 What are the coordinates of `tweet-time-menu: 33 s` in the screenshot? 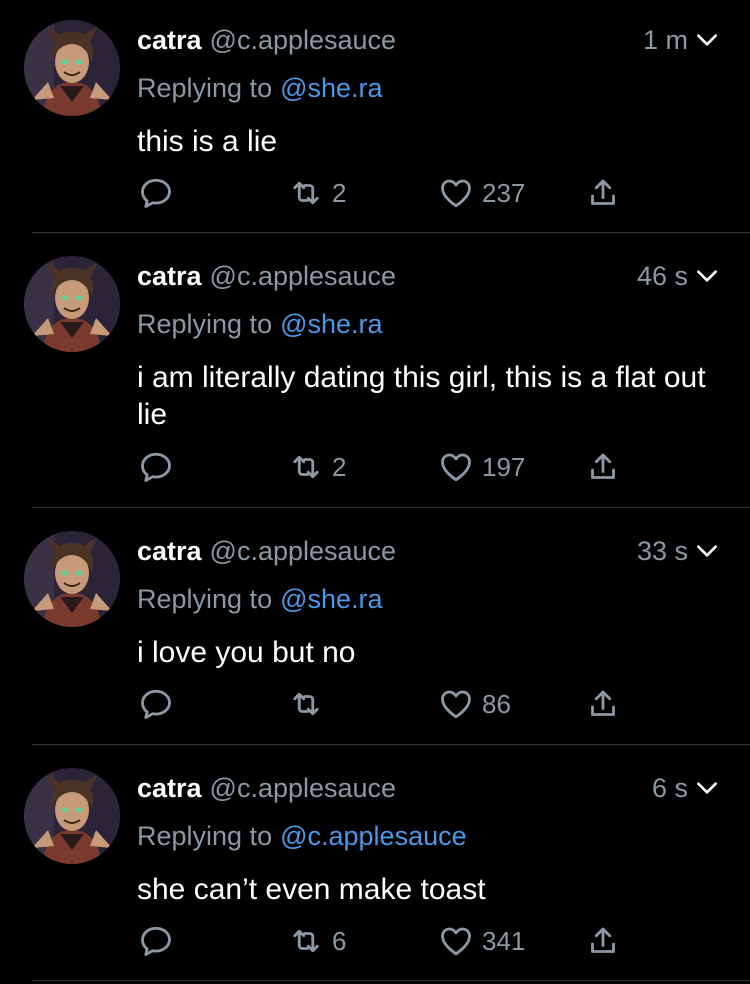 It's located at (678, 551).